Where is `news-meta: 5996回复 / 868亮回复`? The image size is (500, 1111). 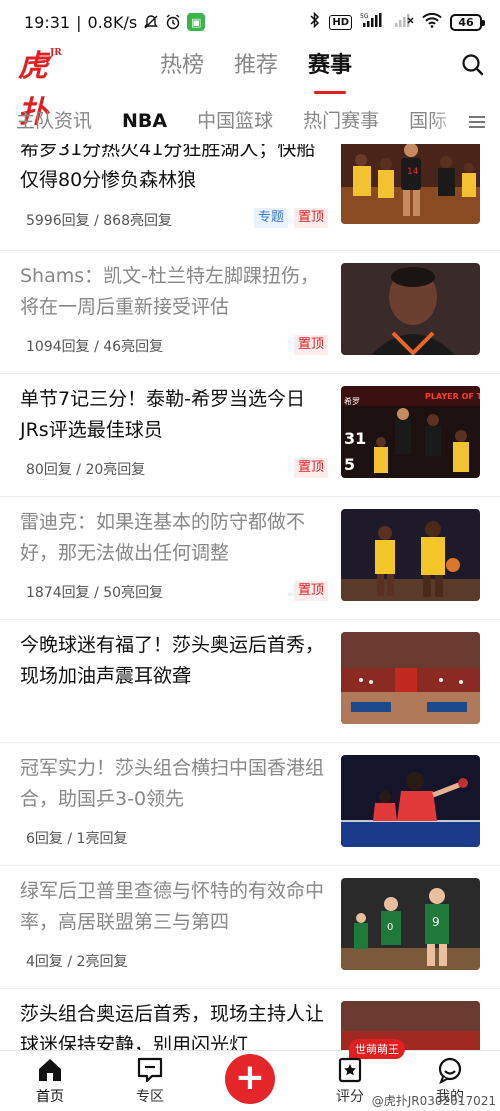 news-meta: 5996回复 / 868亮回复 is located at coordinates (99, 220).